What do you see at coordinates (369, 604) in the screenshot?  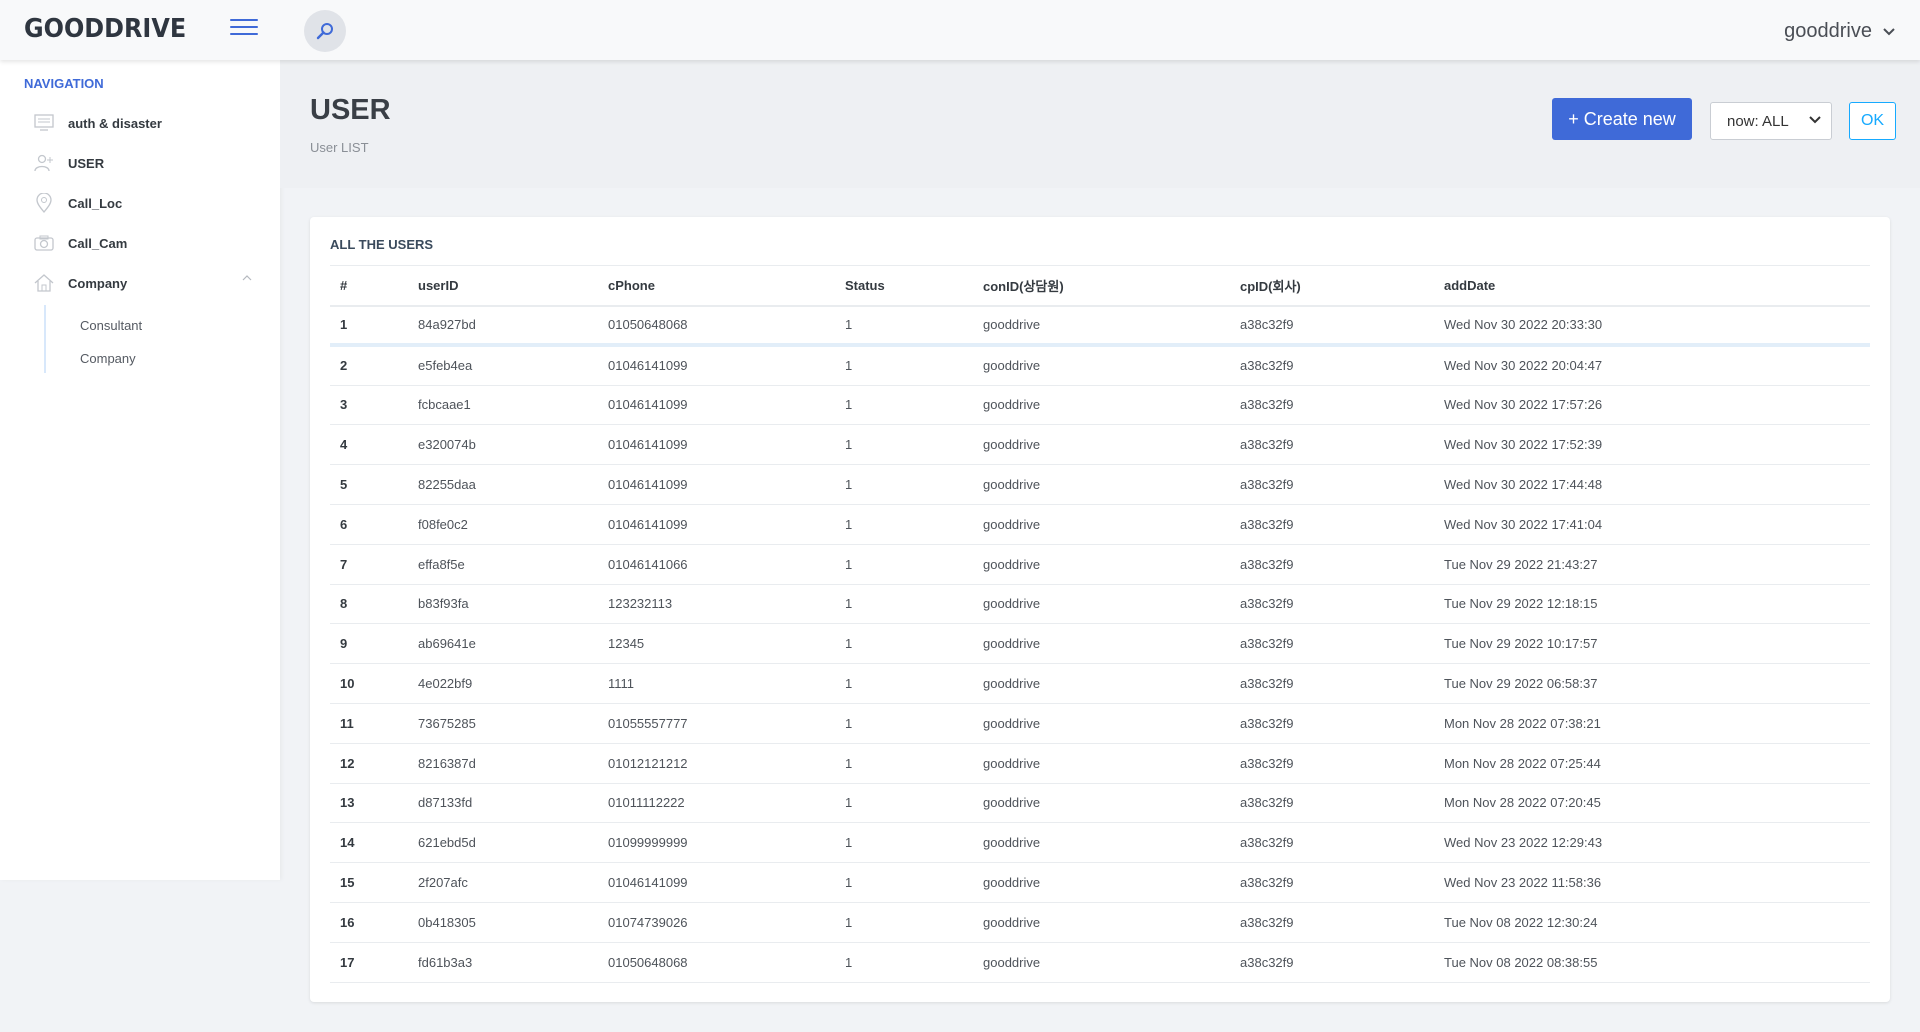 I see `row-index: 8` at bounding box center [369, 604].